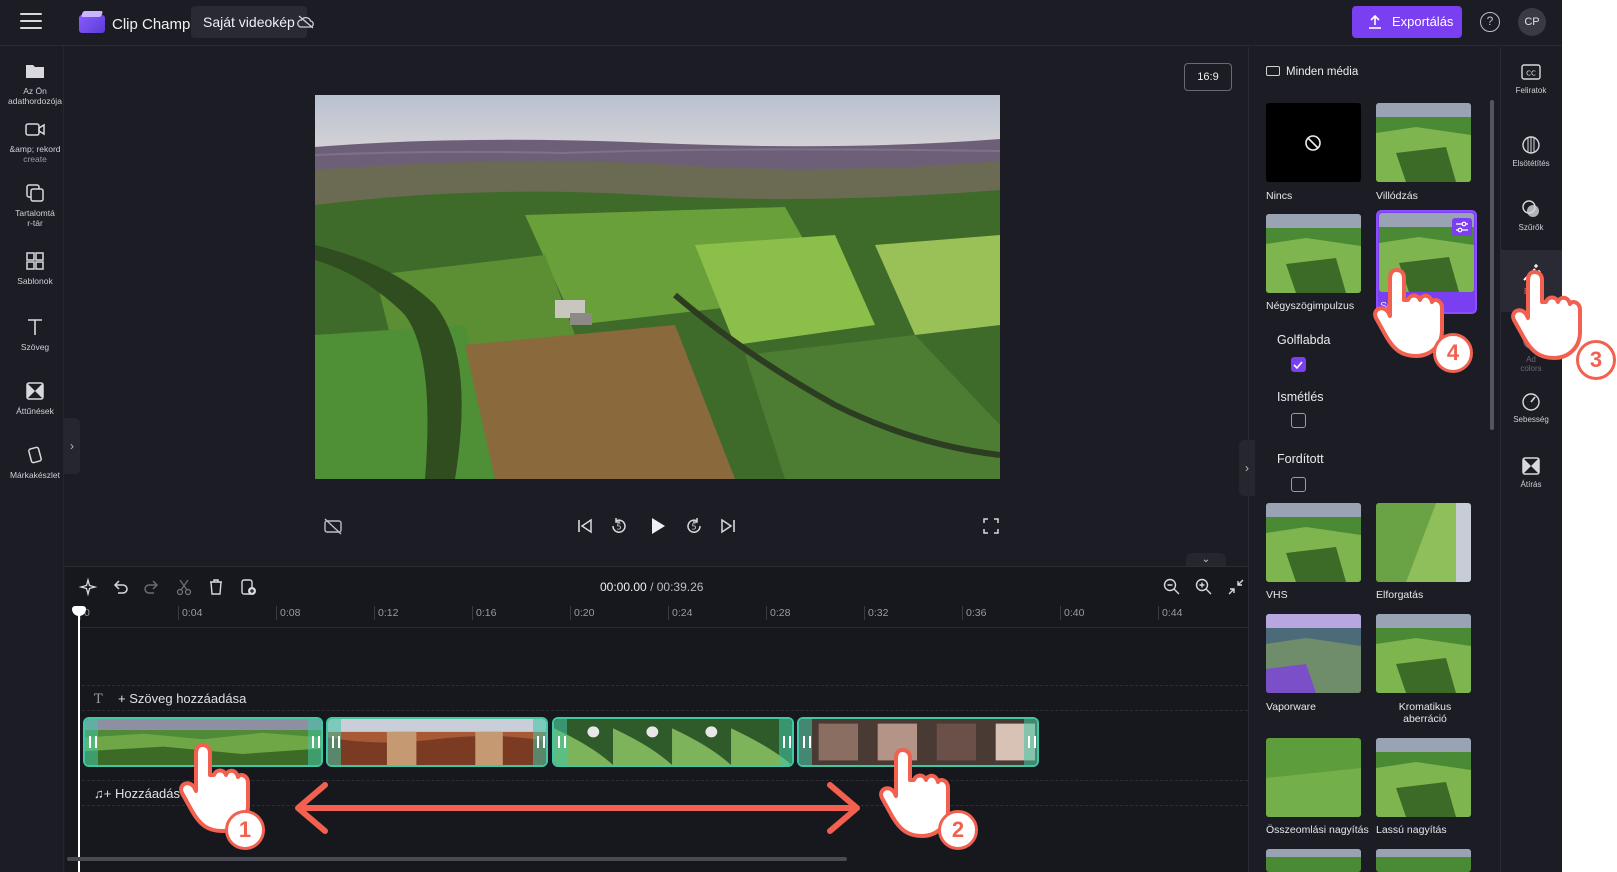 The width and height of the screenshot is (1617, 872). I want to click on effect-settings-button, so click(1462, 227).